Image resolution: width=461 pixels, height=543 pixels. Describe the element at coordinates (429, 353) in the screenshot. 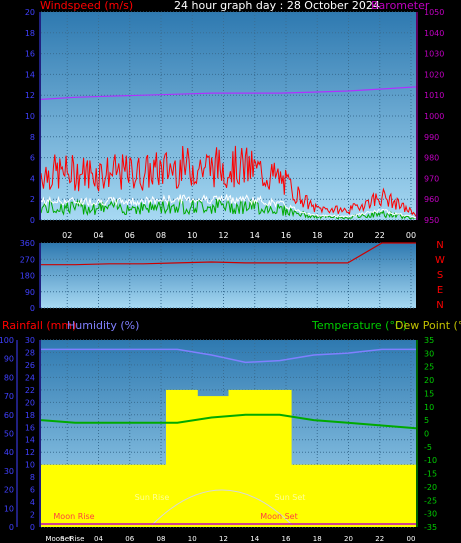

I see `temp-y-tick: 30` at that location.